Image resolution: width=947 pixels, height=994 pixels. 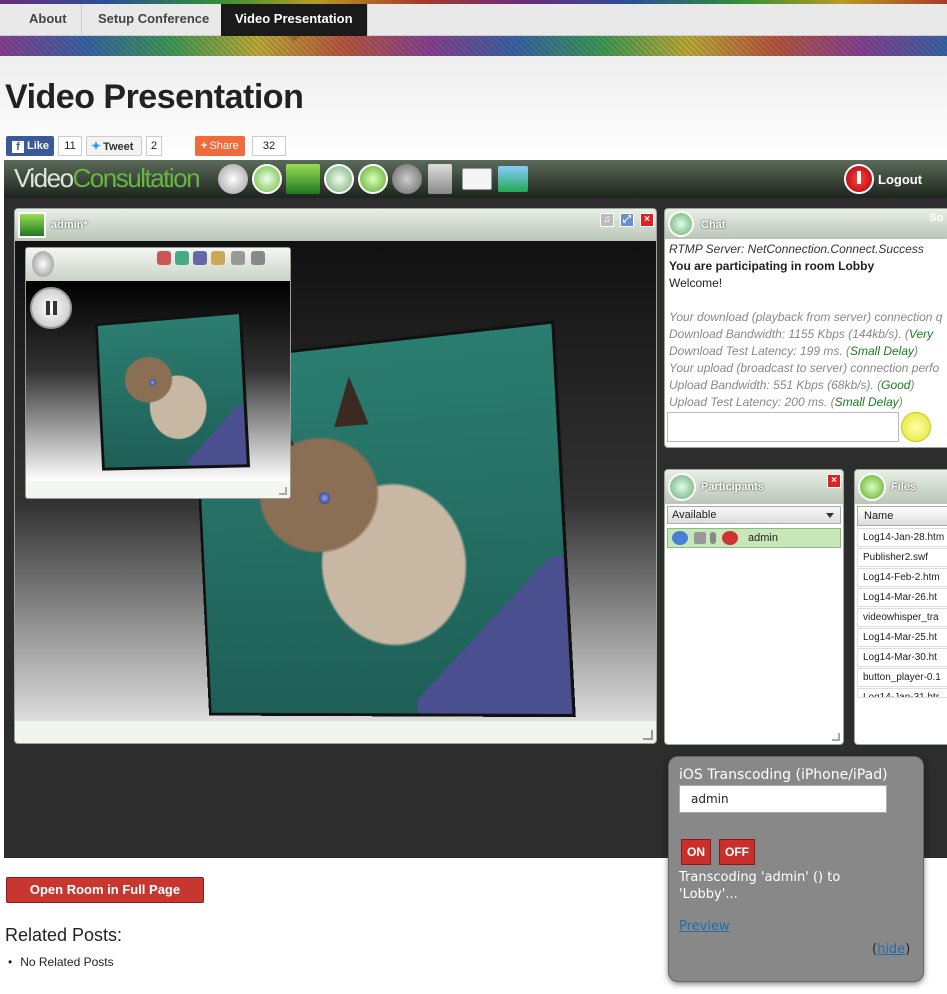 What do you see at coordinates (904, 487) in the screenshot?
I see `files-title: Files` at bounding box center [904, 487].